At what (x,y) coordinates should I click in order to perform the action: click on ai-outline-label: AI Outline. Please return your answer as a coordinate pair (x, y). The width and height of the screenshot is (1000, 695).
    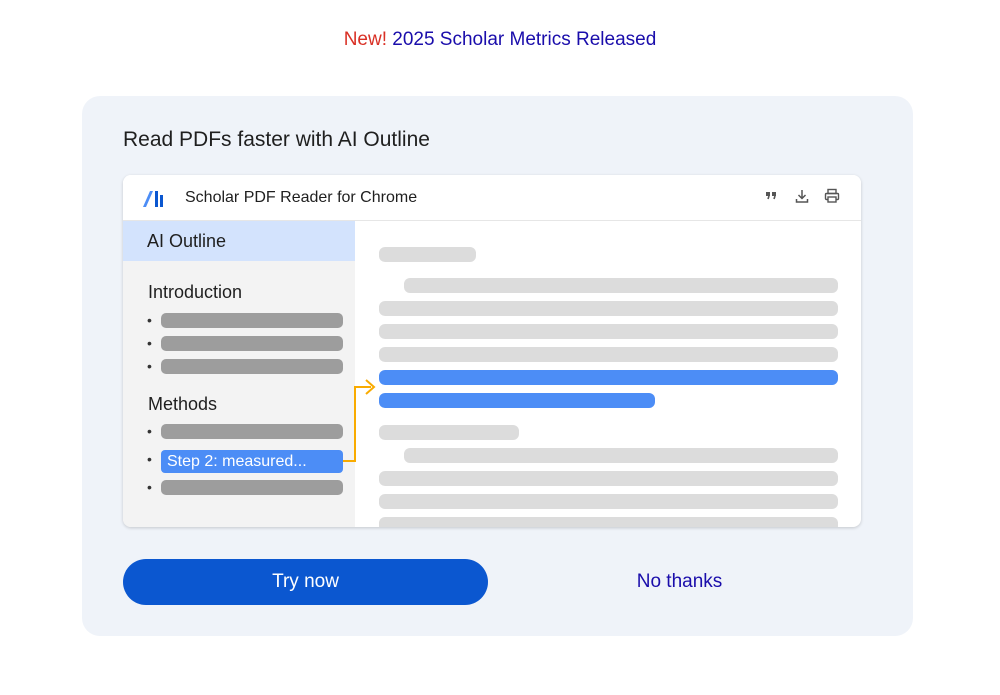
    Looking at the image, I should click on (187, 241).